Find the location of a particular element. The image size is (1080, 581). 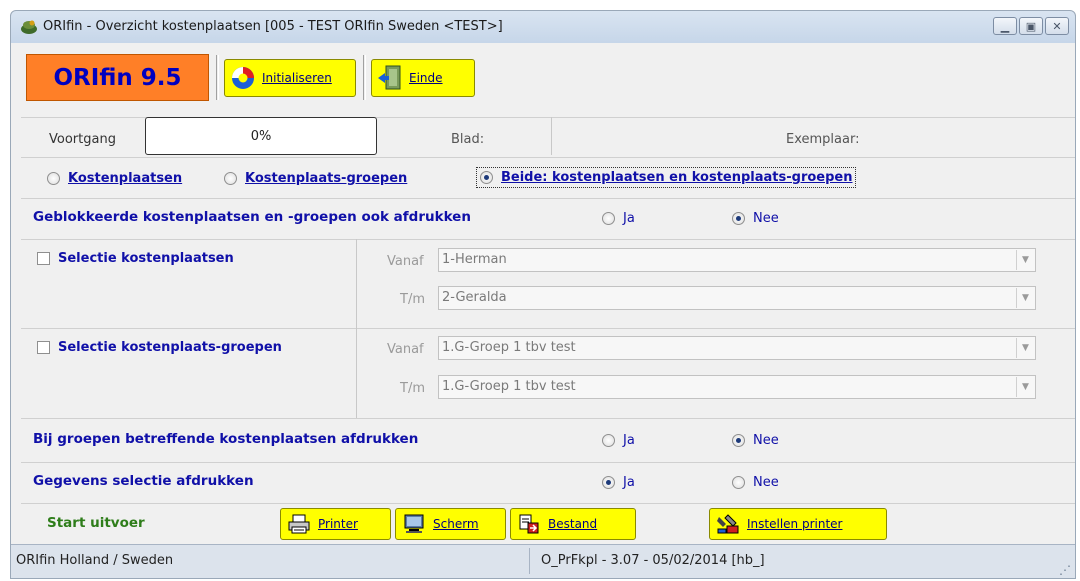

einde-label: Einde is located at coordinates (426, 78).